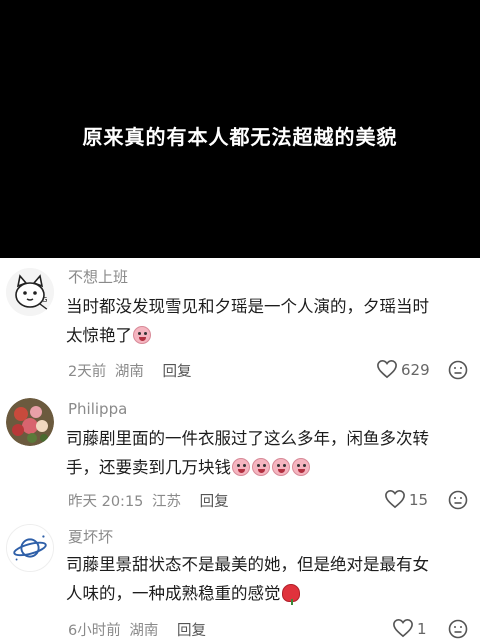 The width and height of the screenshot is (480, 640). I want to click on banner-title: 原来真的有本人都无法超越的美貌, so click(240, 137).